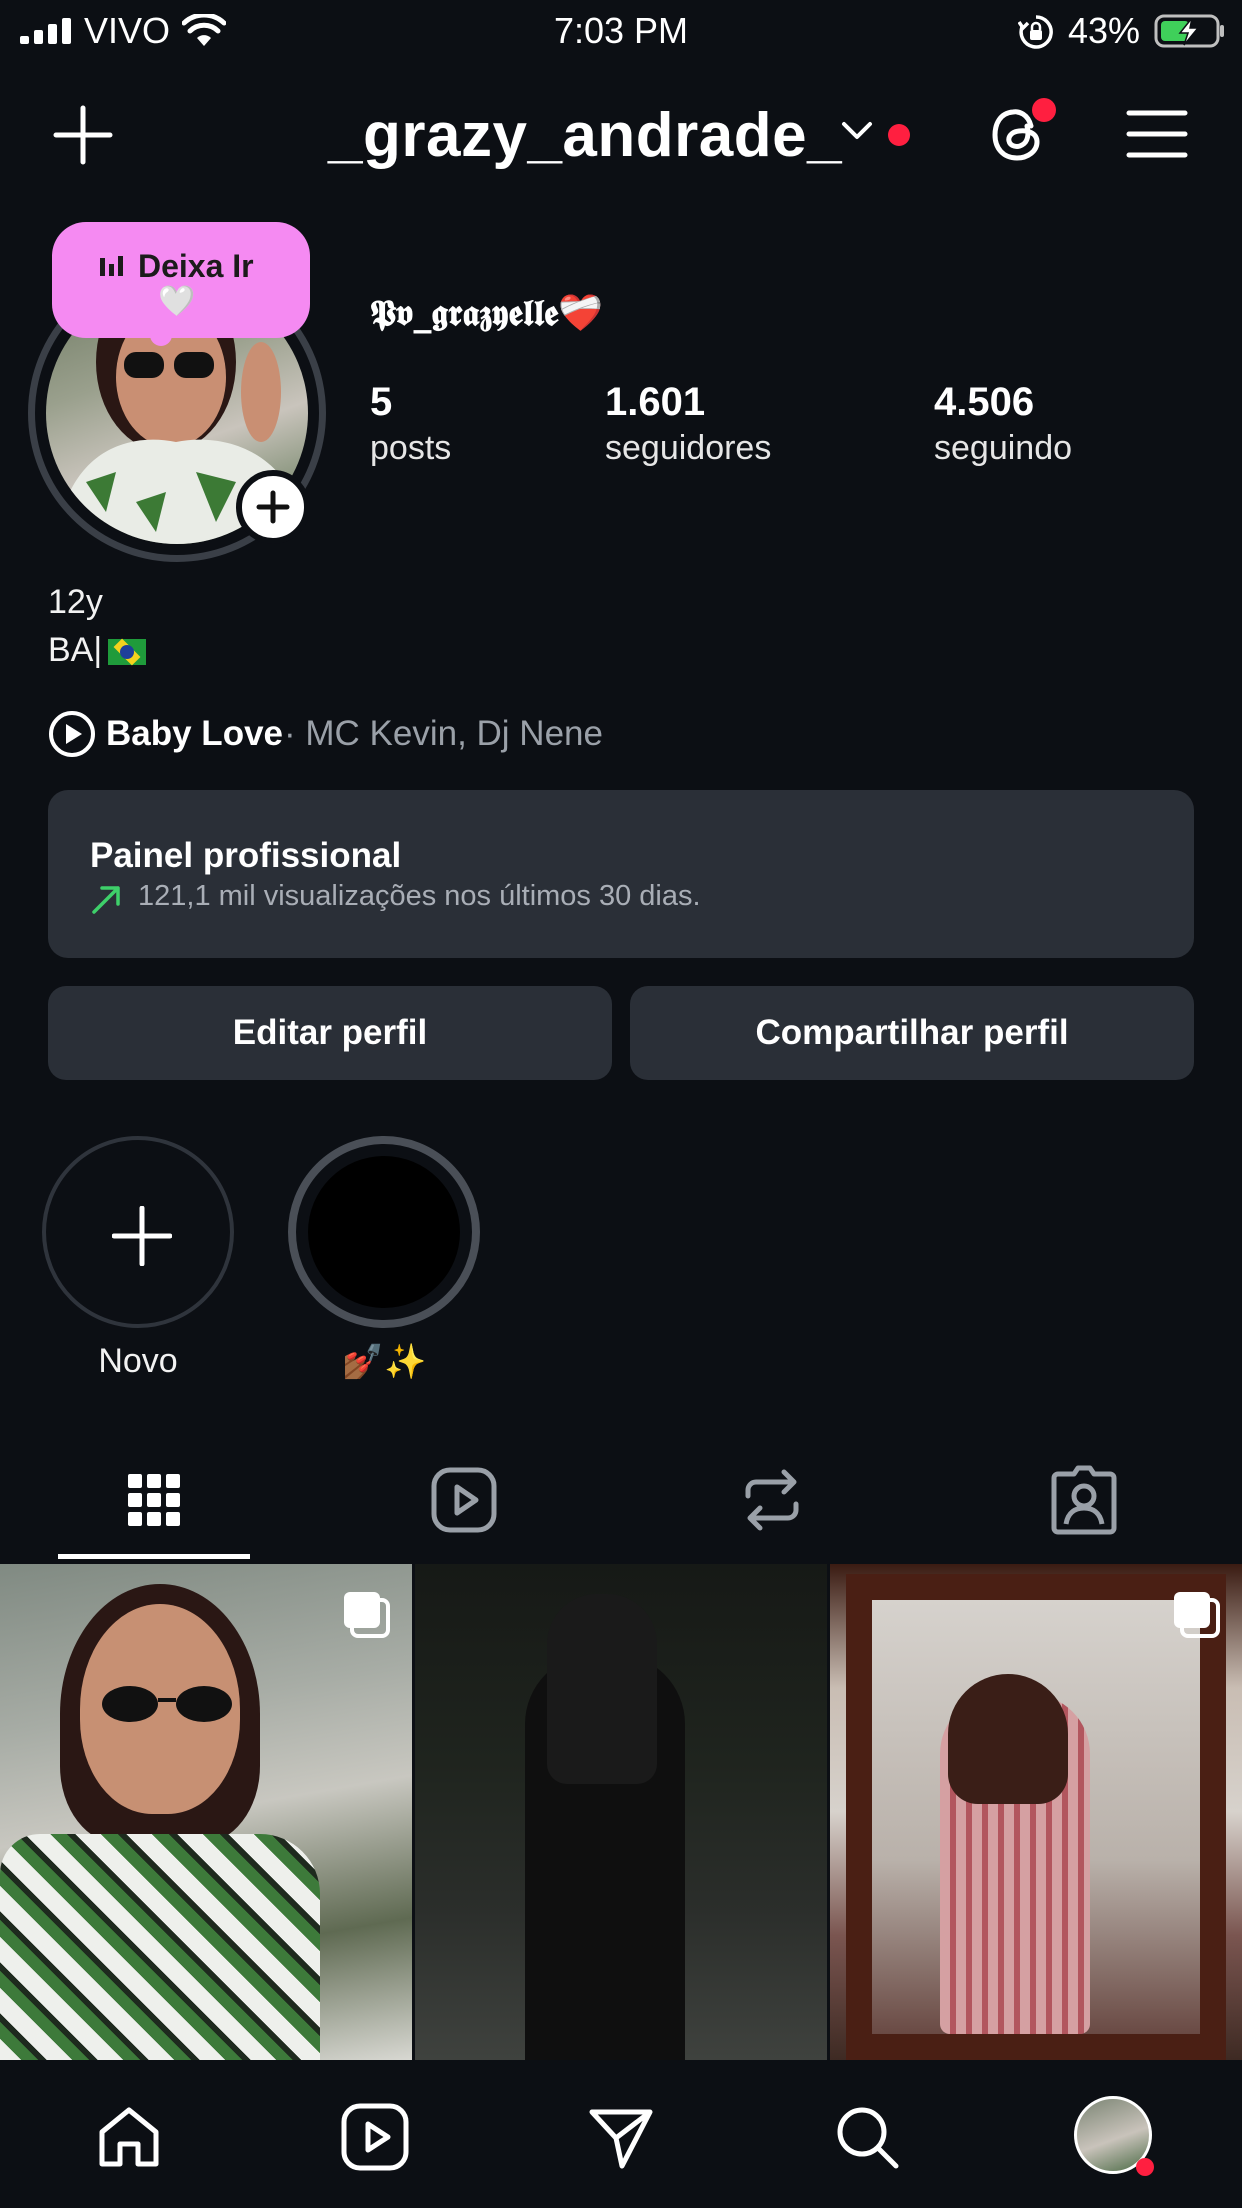 Image resolution: width=1242 pixels, height=2208 pixels. I want to click on active-tab-indicator, so click(154, 1556).